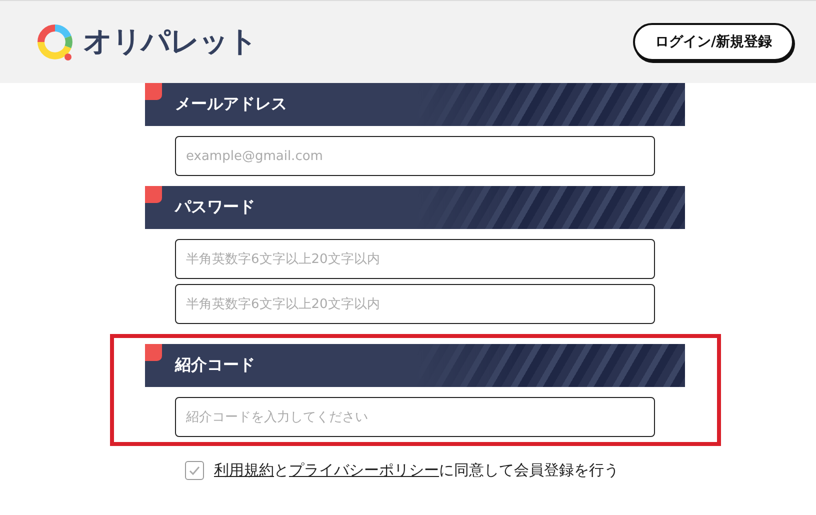 The height and width of the screenshot is (515, 816). What do you see at coordinates (364, 470) in the screenshot?
I see `terms-link: プライバシーポリシー` at bounding box center [364, 470].